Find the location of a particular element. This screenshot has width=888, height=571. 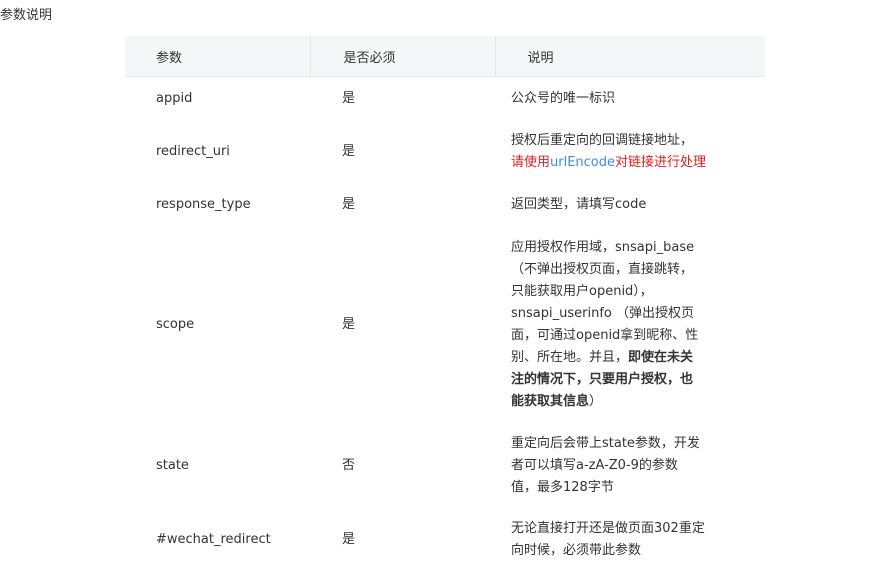

desc-line: 者可以填写a-zA-Z0-9的参数 is located at coordinates (594, 465).